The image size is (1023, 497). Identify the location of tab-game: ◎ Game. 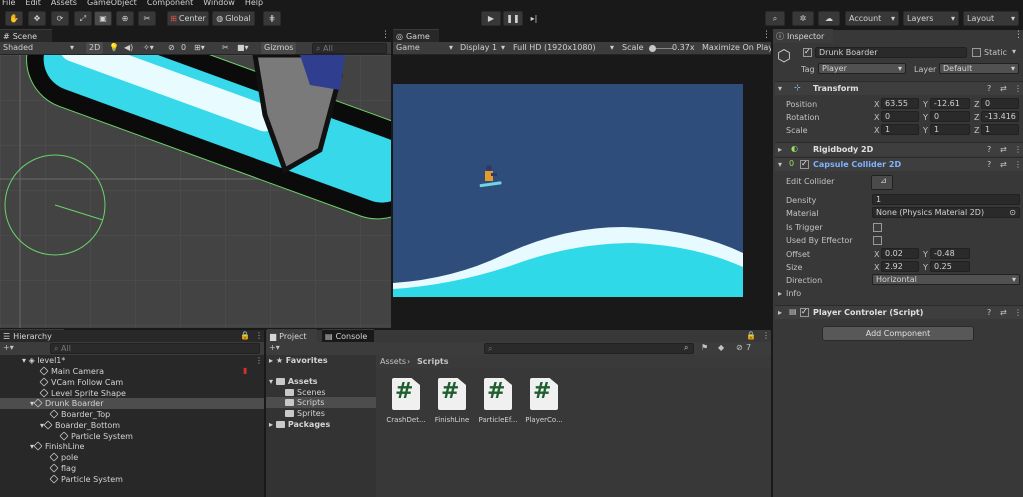
(416, 36).